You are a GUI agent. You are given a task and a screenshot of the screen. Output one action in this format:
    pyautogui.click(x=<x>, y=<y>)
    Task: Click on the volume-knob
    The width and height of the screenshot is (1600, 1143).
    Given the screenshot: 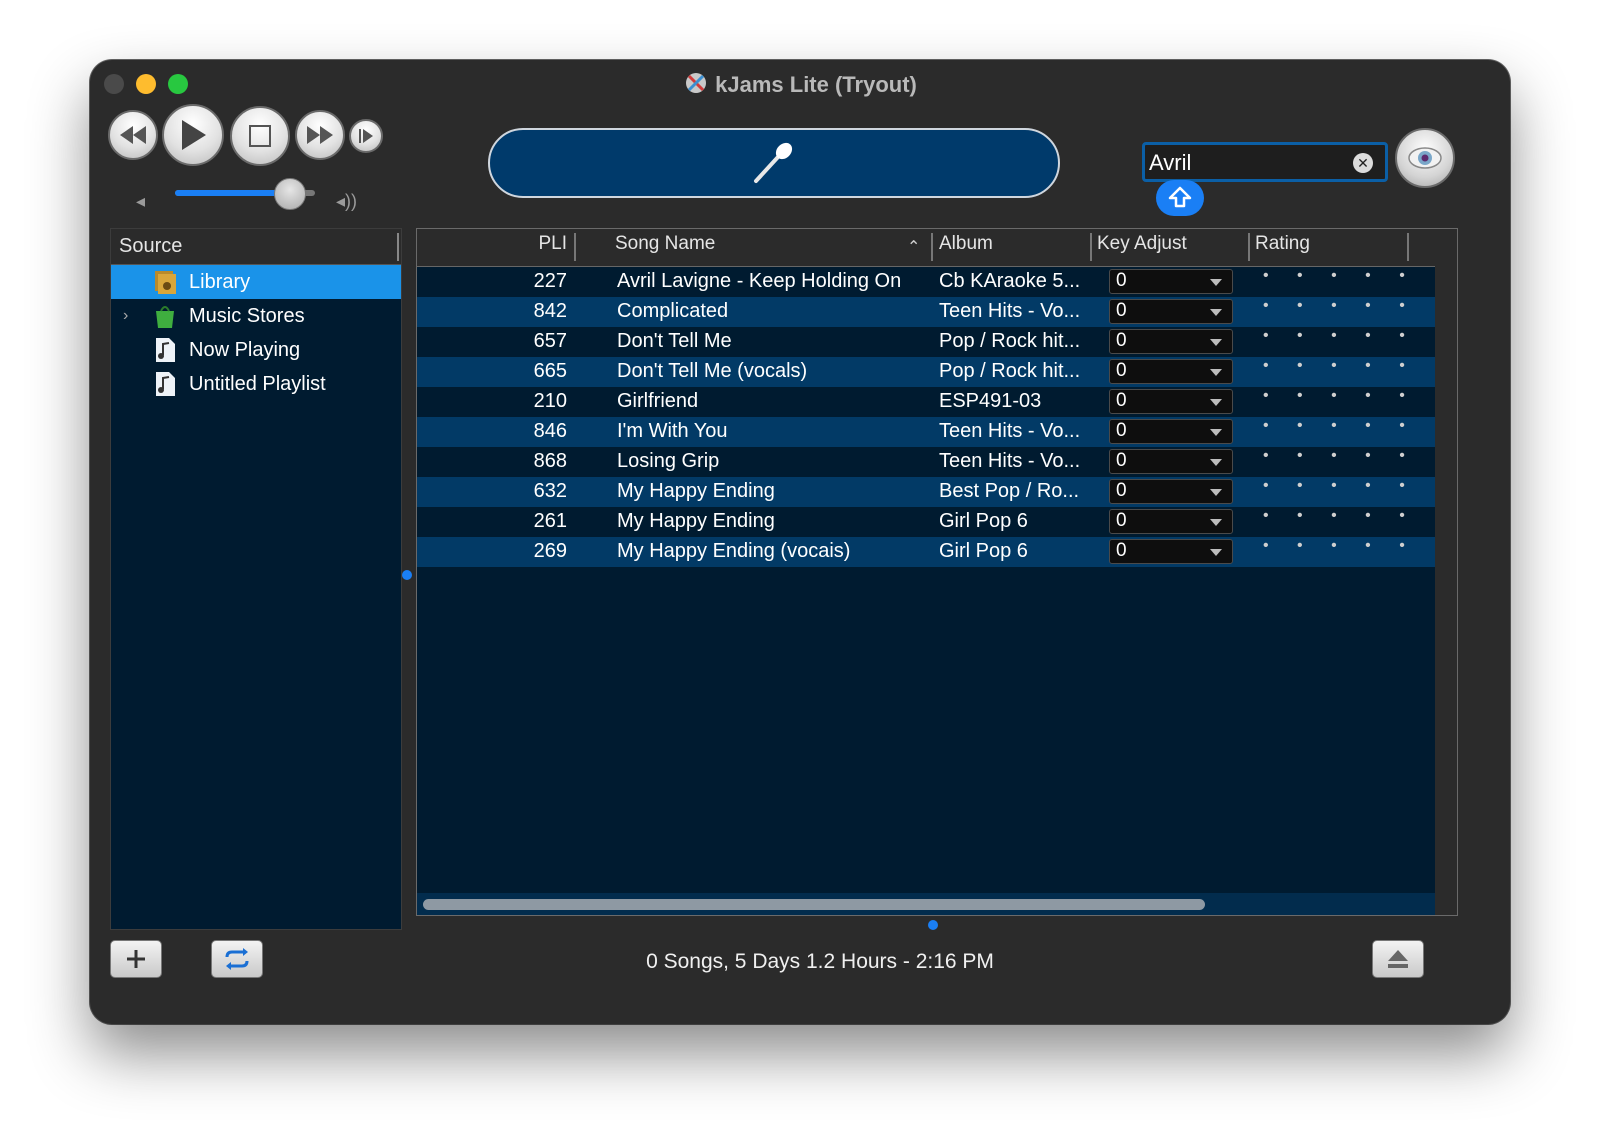 What is the action you would take?
    pyautogui.click(x=289, y=194)
    